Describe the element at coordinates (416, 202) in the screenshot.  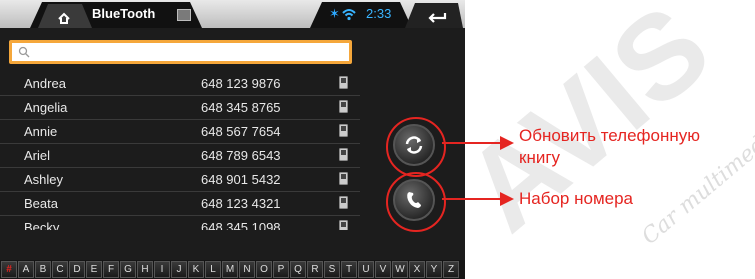
I see `dial-highlight-ring` at that location.